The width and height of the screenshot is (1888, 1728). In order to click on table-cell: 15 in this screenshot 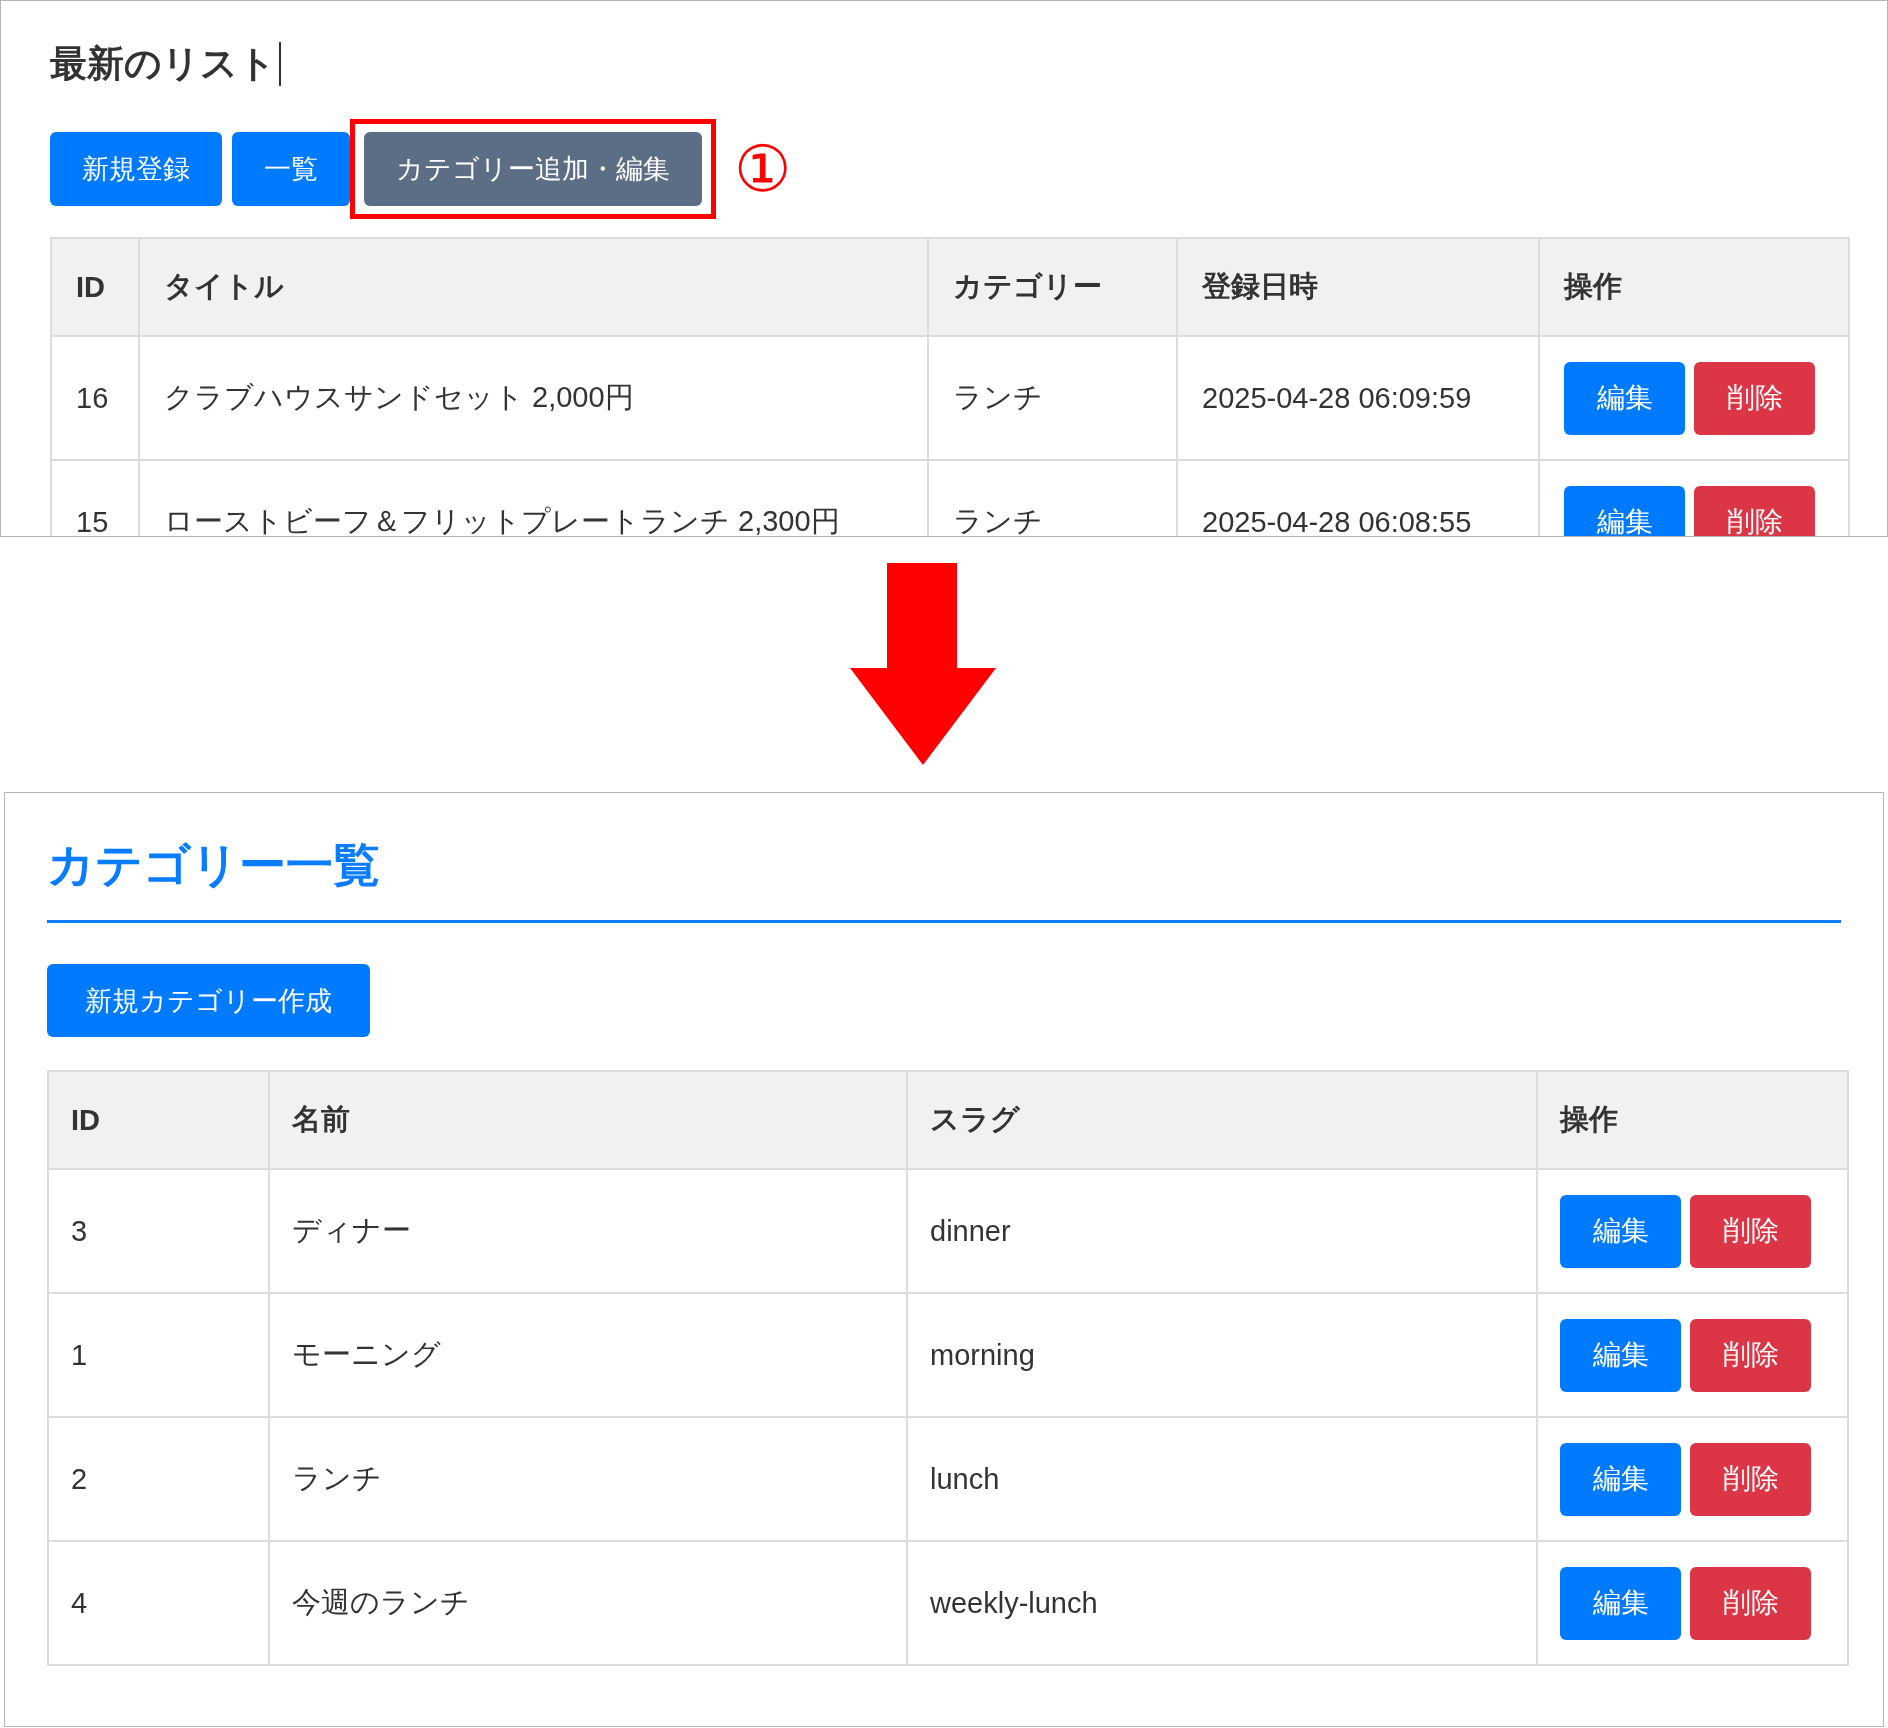, I will do `click(92, 520)`.